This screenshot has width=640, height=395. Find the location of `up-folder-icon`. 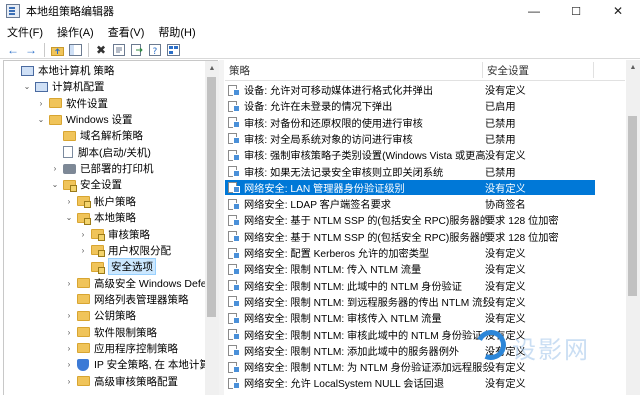

up-folder-icon is located at coordinates (57, 50).